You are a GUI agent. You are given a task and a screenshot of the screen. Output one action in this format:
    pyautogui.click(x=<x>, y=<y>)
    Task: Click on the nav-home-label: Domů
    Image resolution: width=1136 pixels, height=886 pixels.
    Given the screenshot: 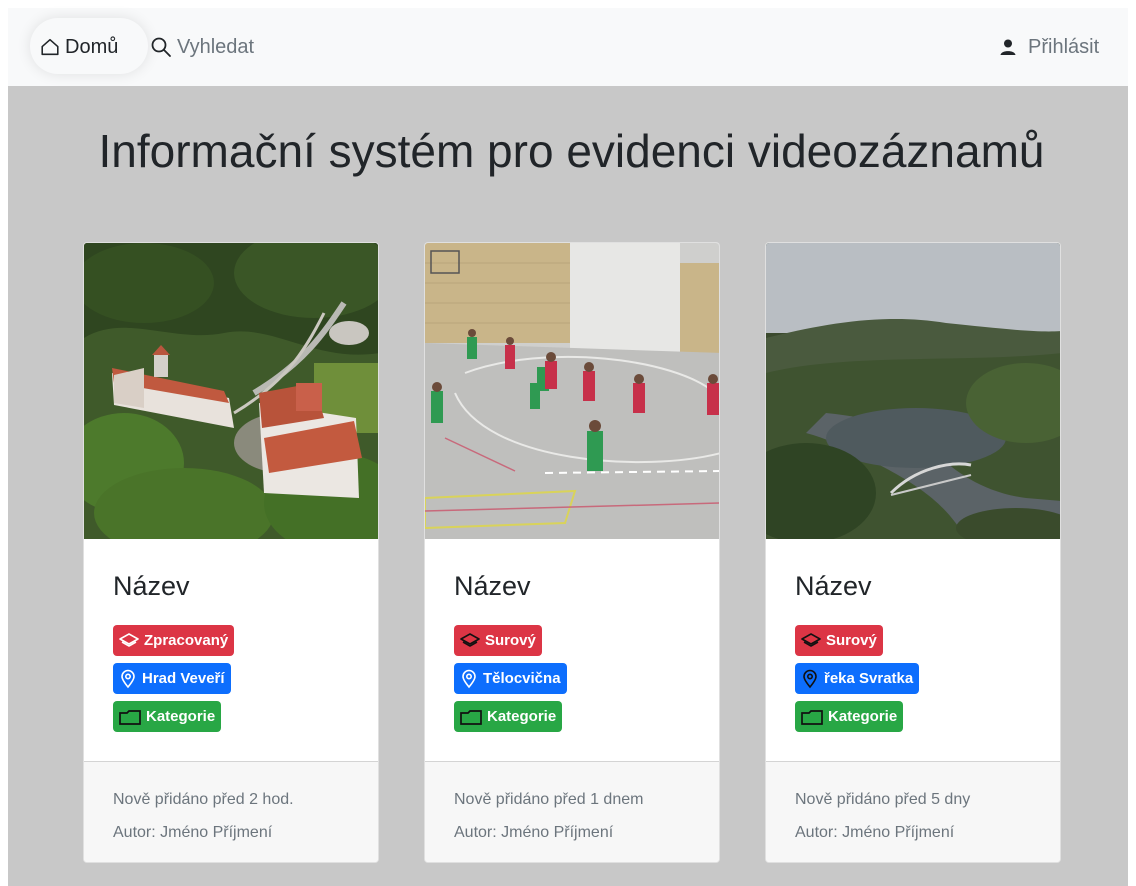 What is the action you would take?
    pyautogui.click(x=92, y=46)
    